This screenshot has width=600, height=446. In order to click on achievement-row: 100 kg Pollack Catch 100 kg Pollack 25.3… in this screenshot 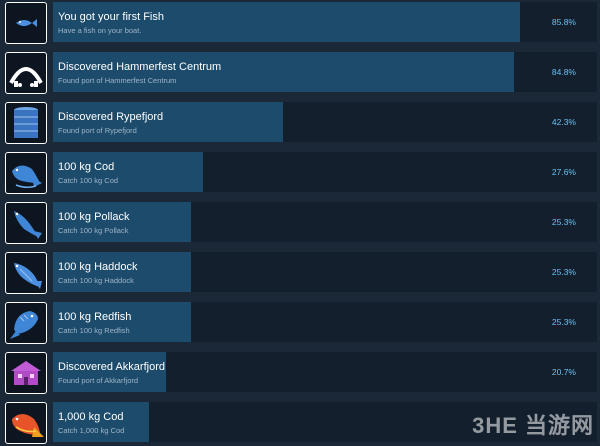, I will do `click(300, 223)`.